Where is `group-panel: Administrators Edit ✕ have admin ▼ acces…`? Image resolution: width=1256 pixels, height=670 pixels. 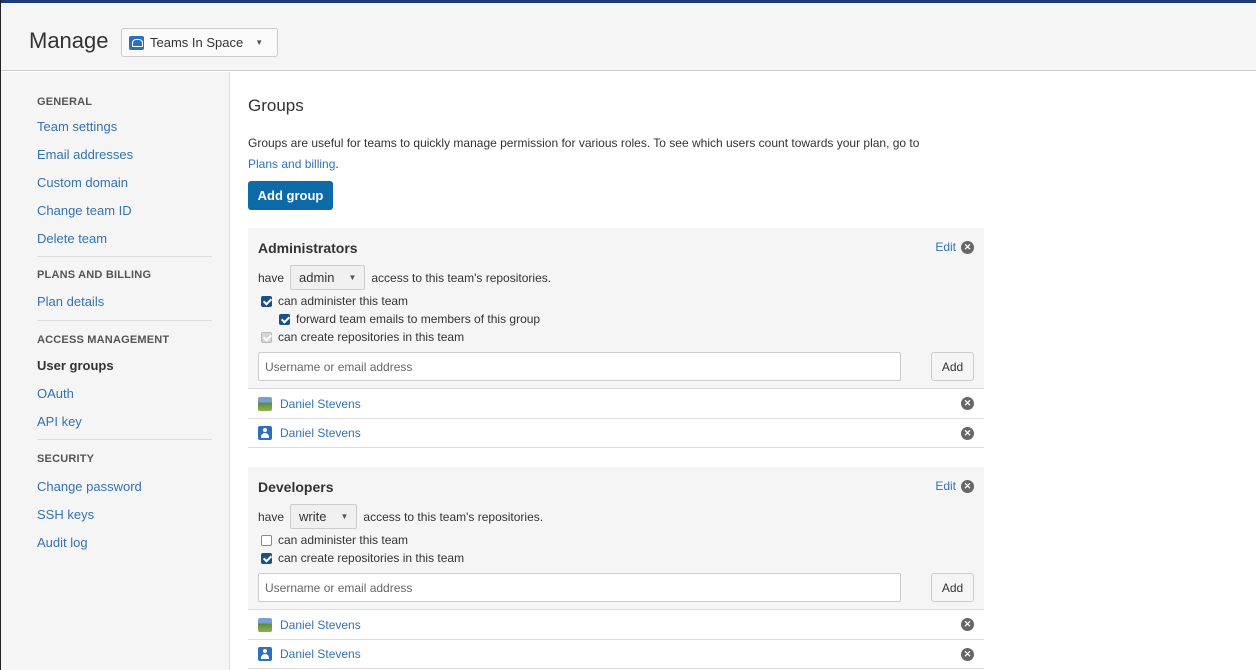 group-panel: Administrators Edit ✕ have admin ▼ acces… is located at coordinates (616, 308).